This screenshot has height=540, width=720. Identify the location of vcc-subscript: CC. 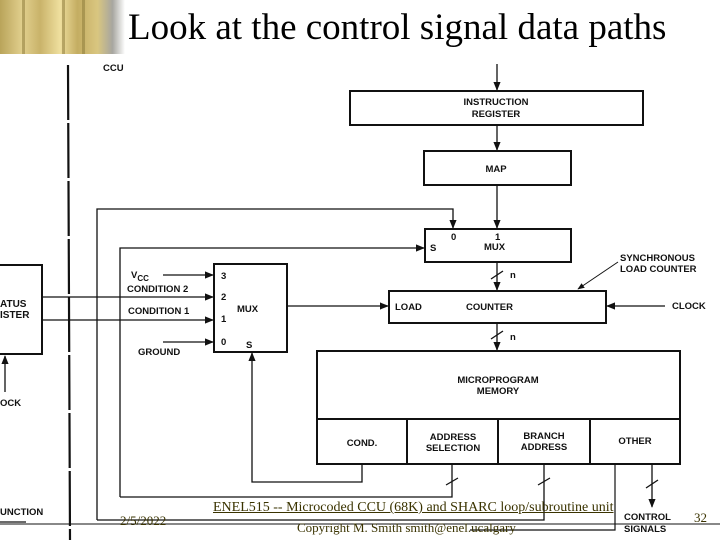
(143, 278).